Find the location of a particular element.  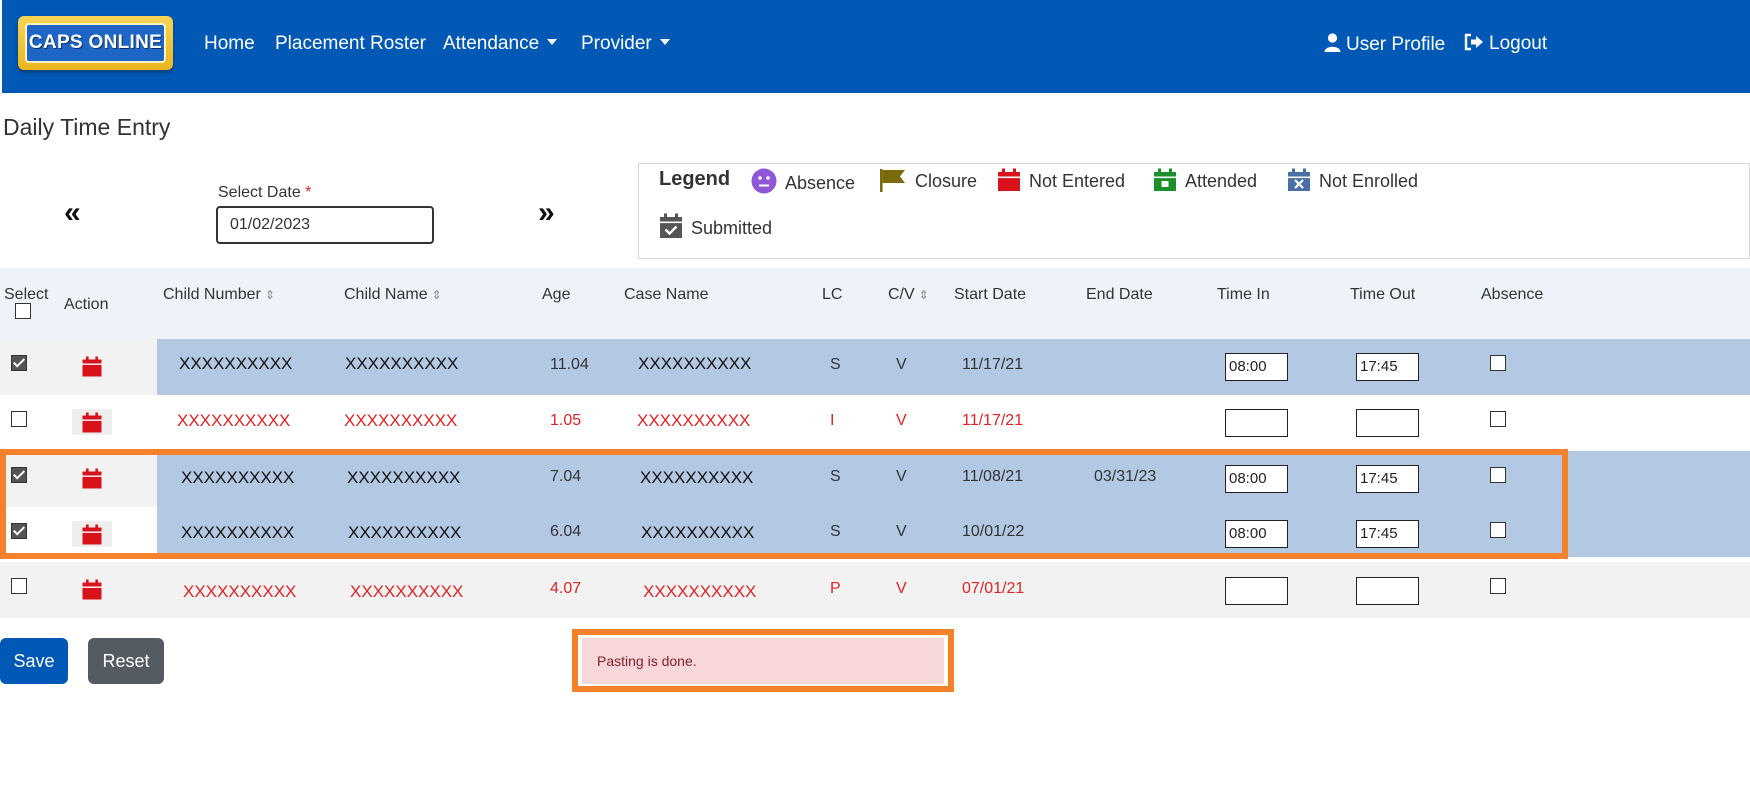

header-action: Action is located at coordinates (86, 304).